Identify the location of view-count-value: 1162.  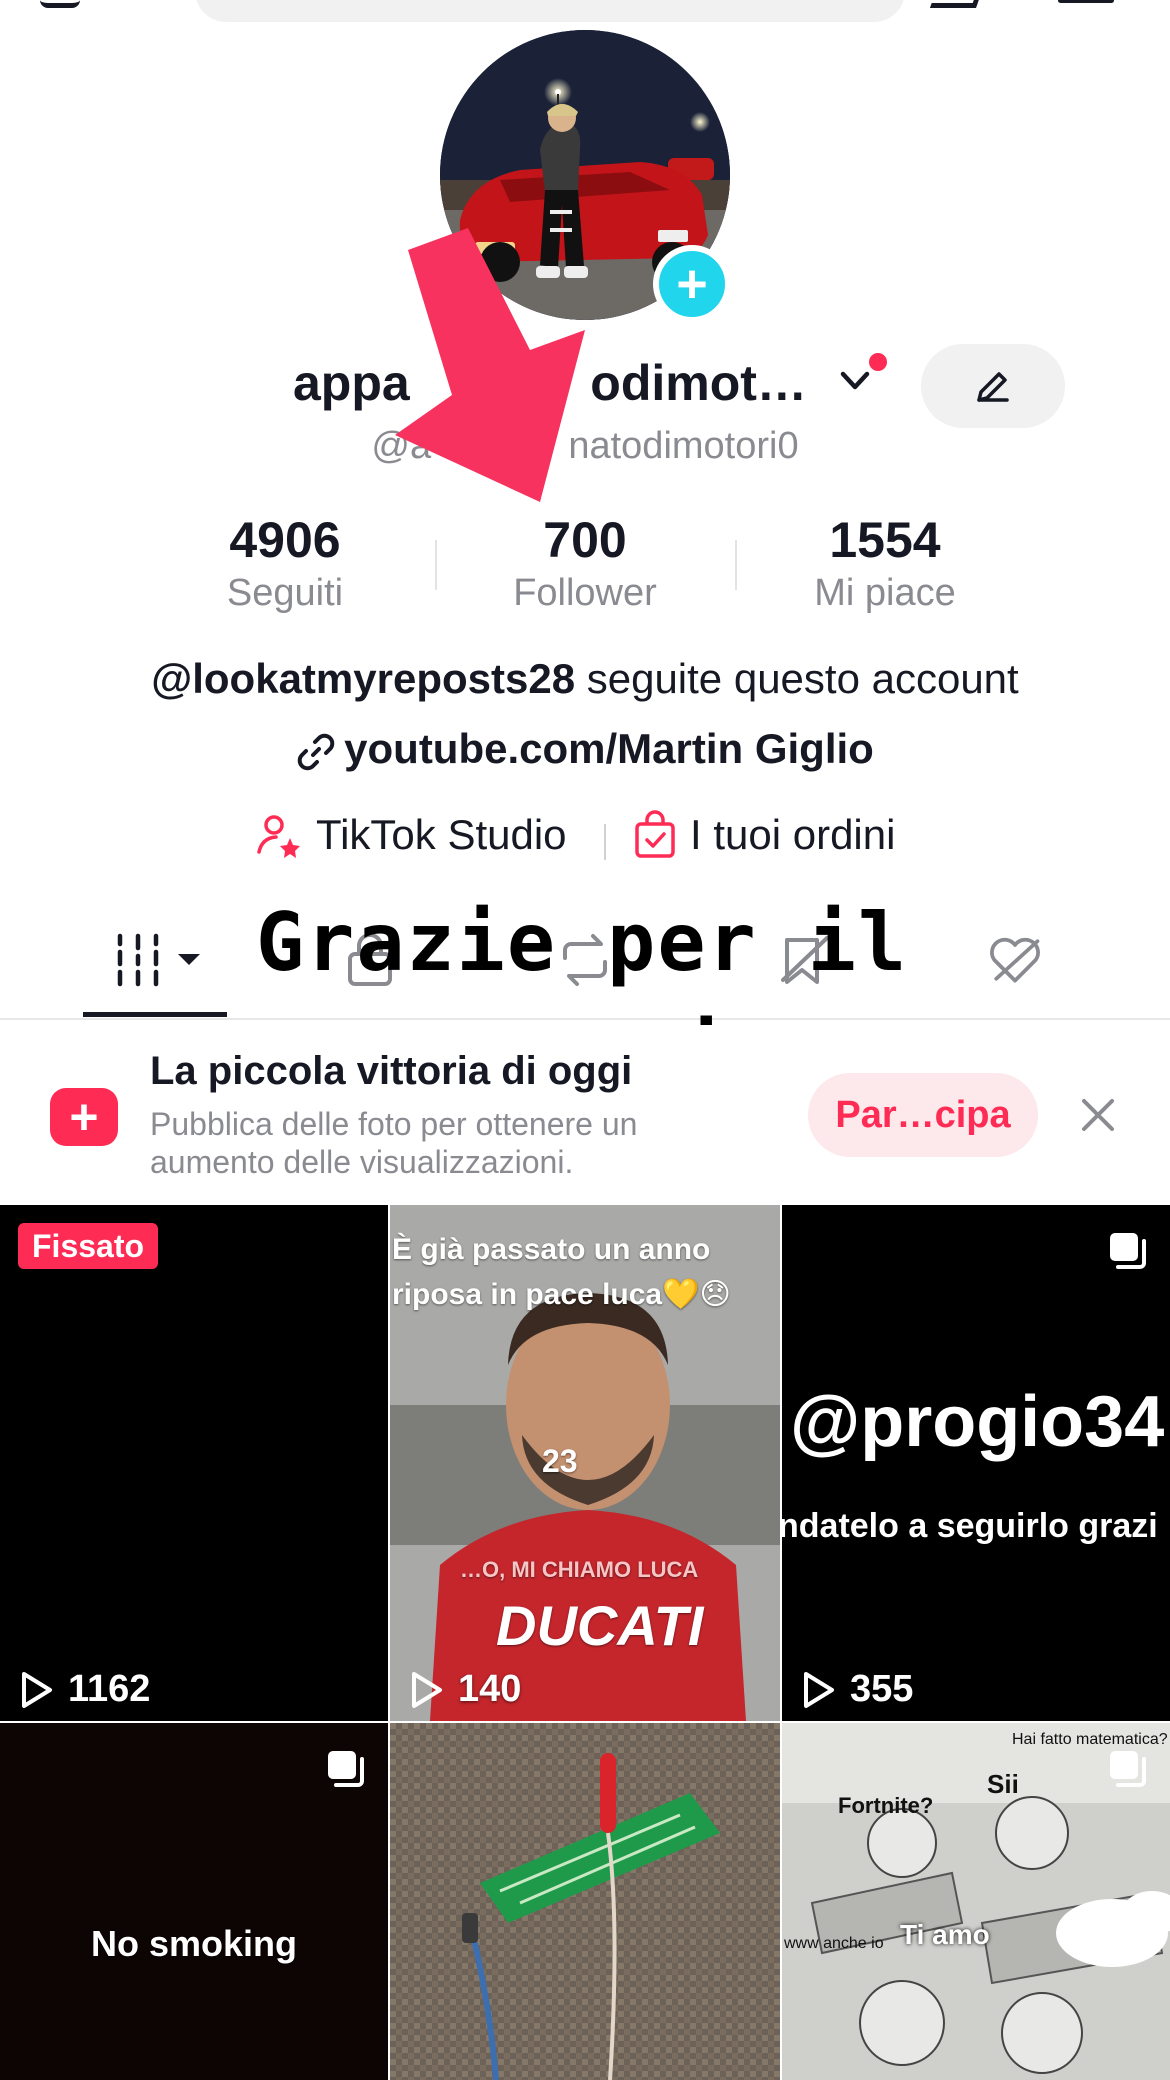
(109, 1689).